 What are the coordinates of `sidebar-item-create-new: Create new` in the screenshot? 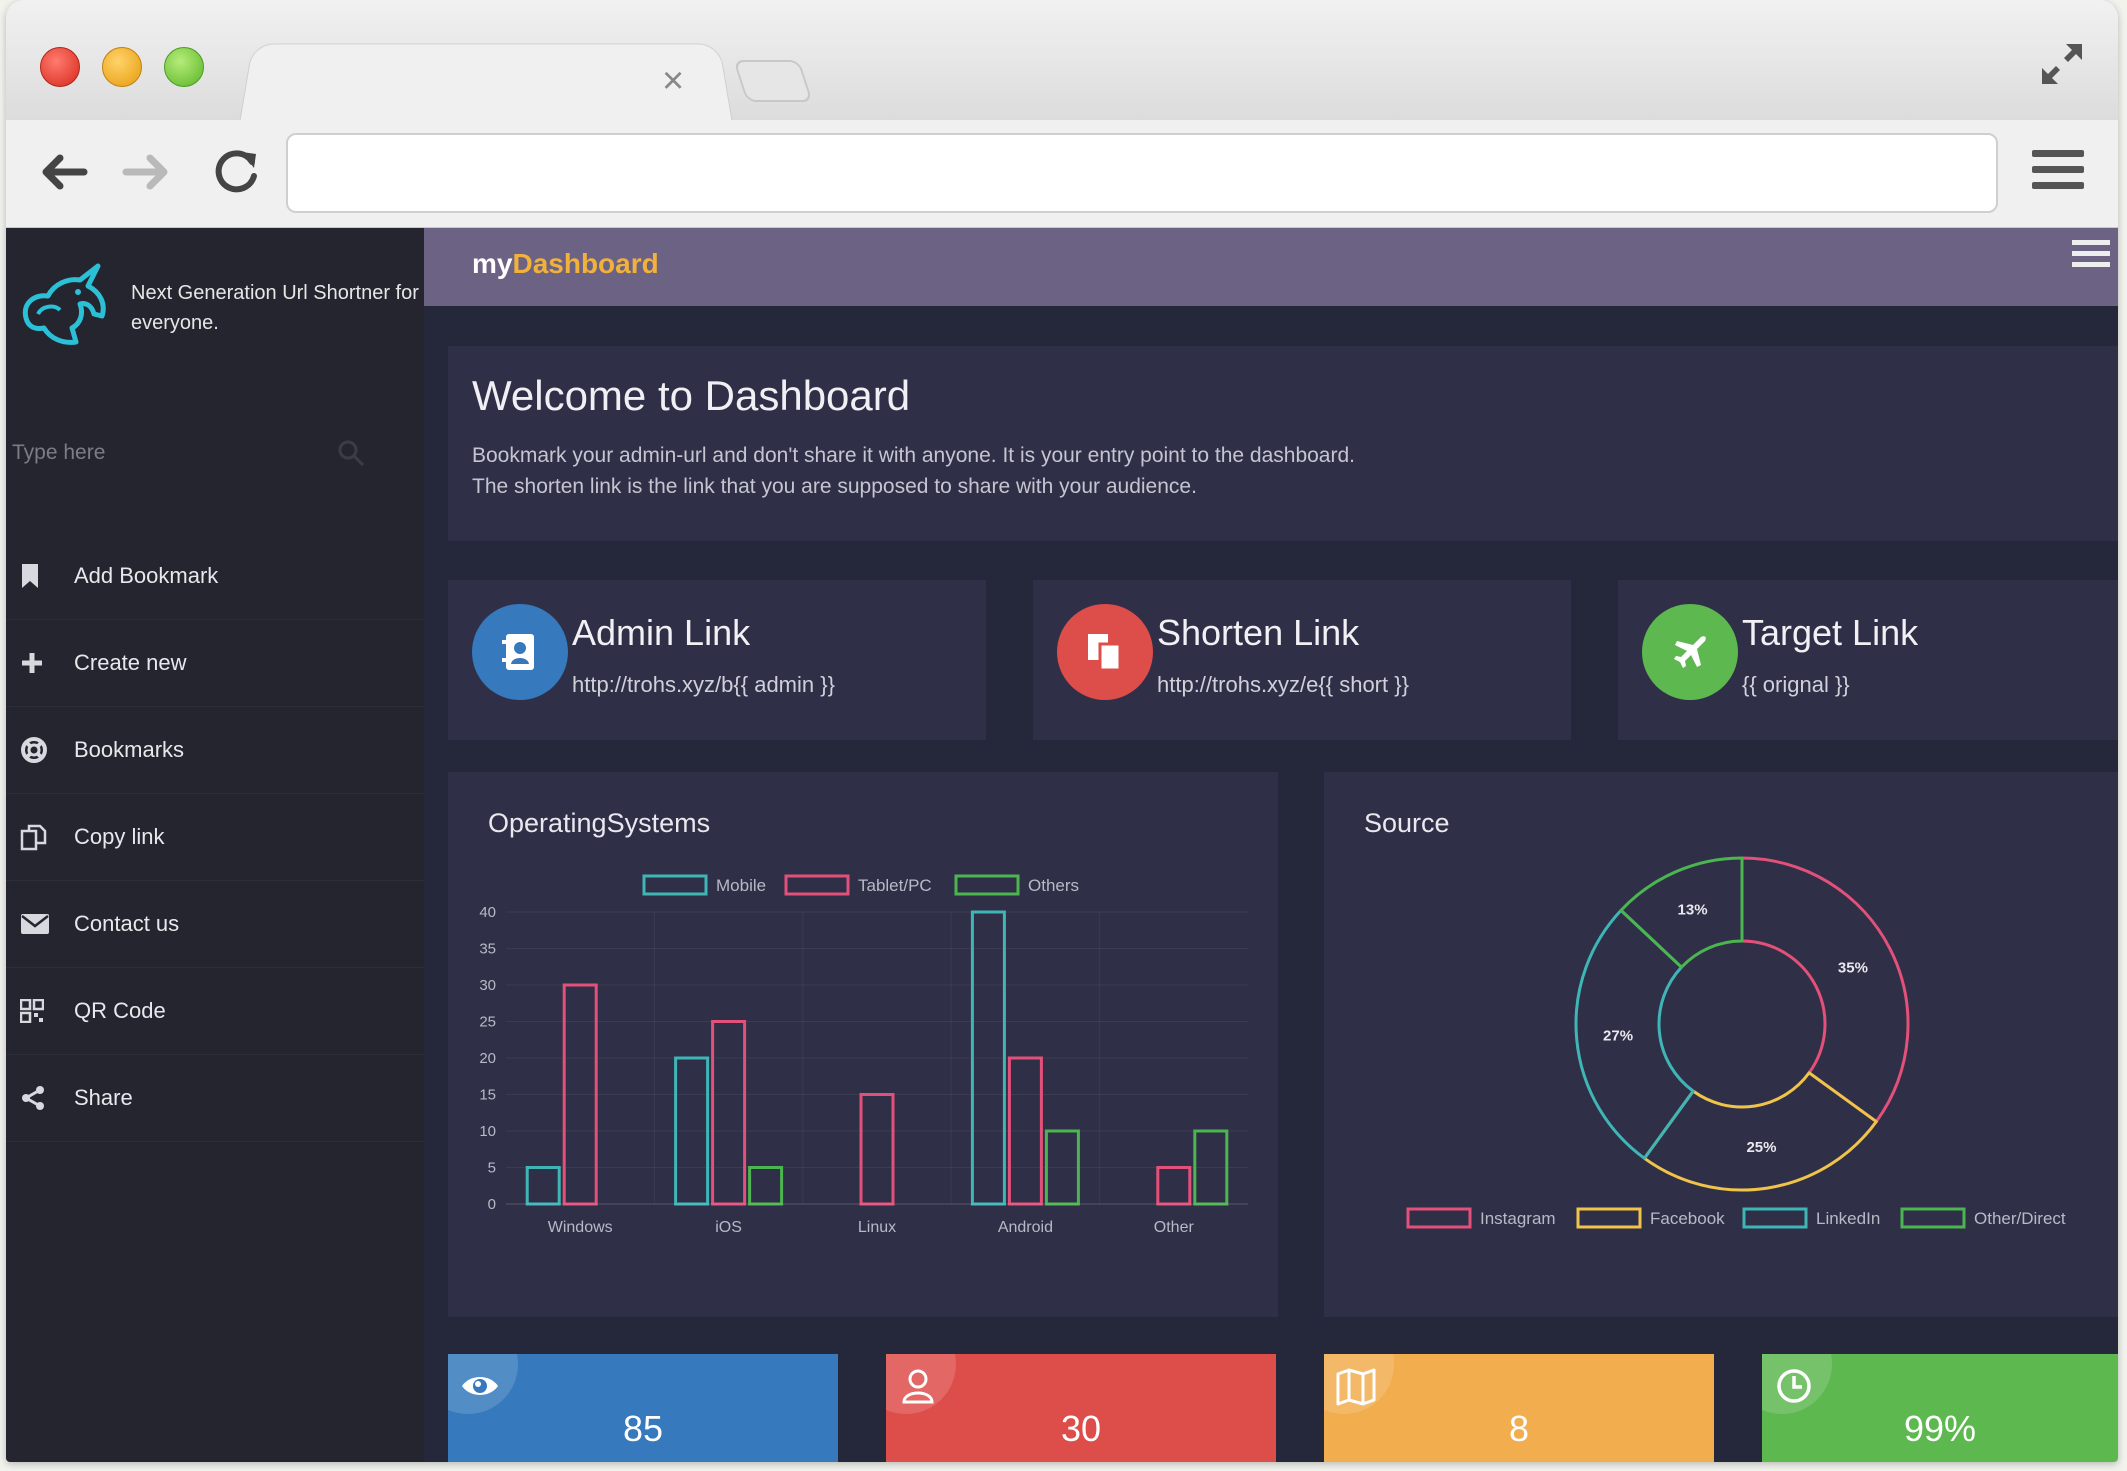 It's located at (215, 663).